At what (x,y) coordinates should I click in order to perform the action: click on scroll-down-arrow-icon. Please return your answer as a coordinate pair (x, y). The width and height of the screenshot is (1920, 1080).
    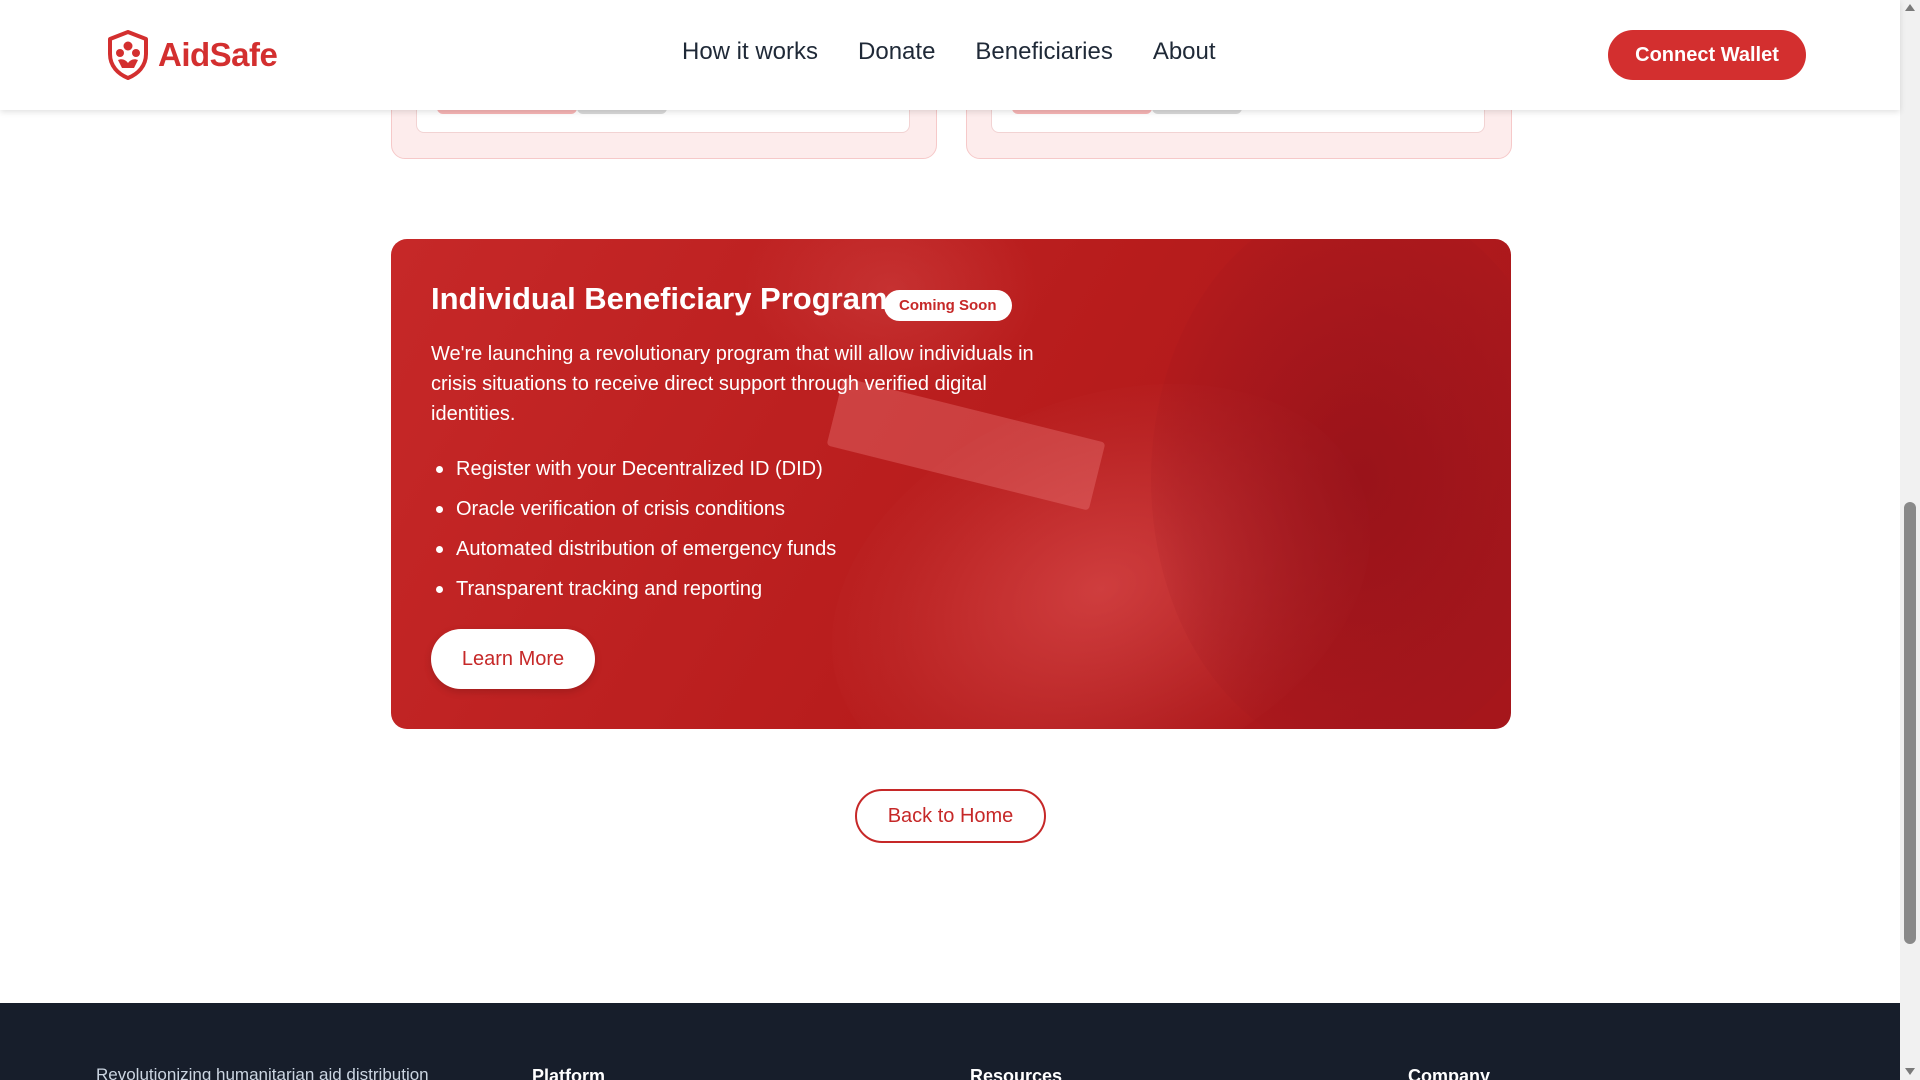
    Looking at the image, I should click on (1910, 1071).